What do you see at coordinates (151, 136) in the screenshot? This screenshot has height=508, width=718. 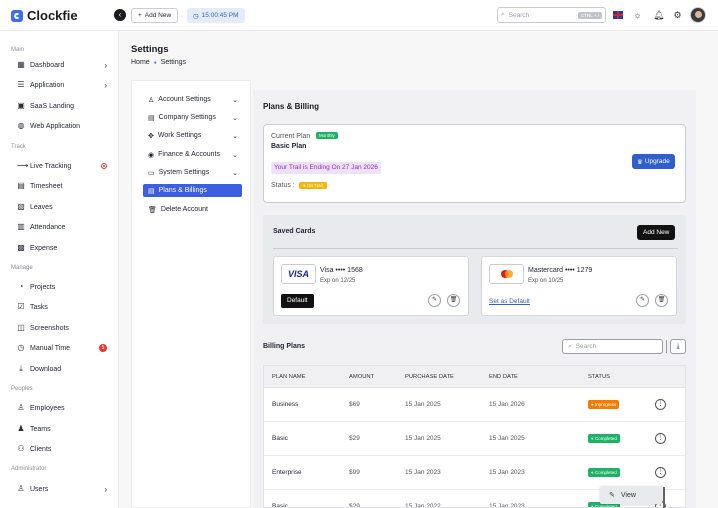 I see `work-icon: ✥` at bounding box center [151, 136].